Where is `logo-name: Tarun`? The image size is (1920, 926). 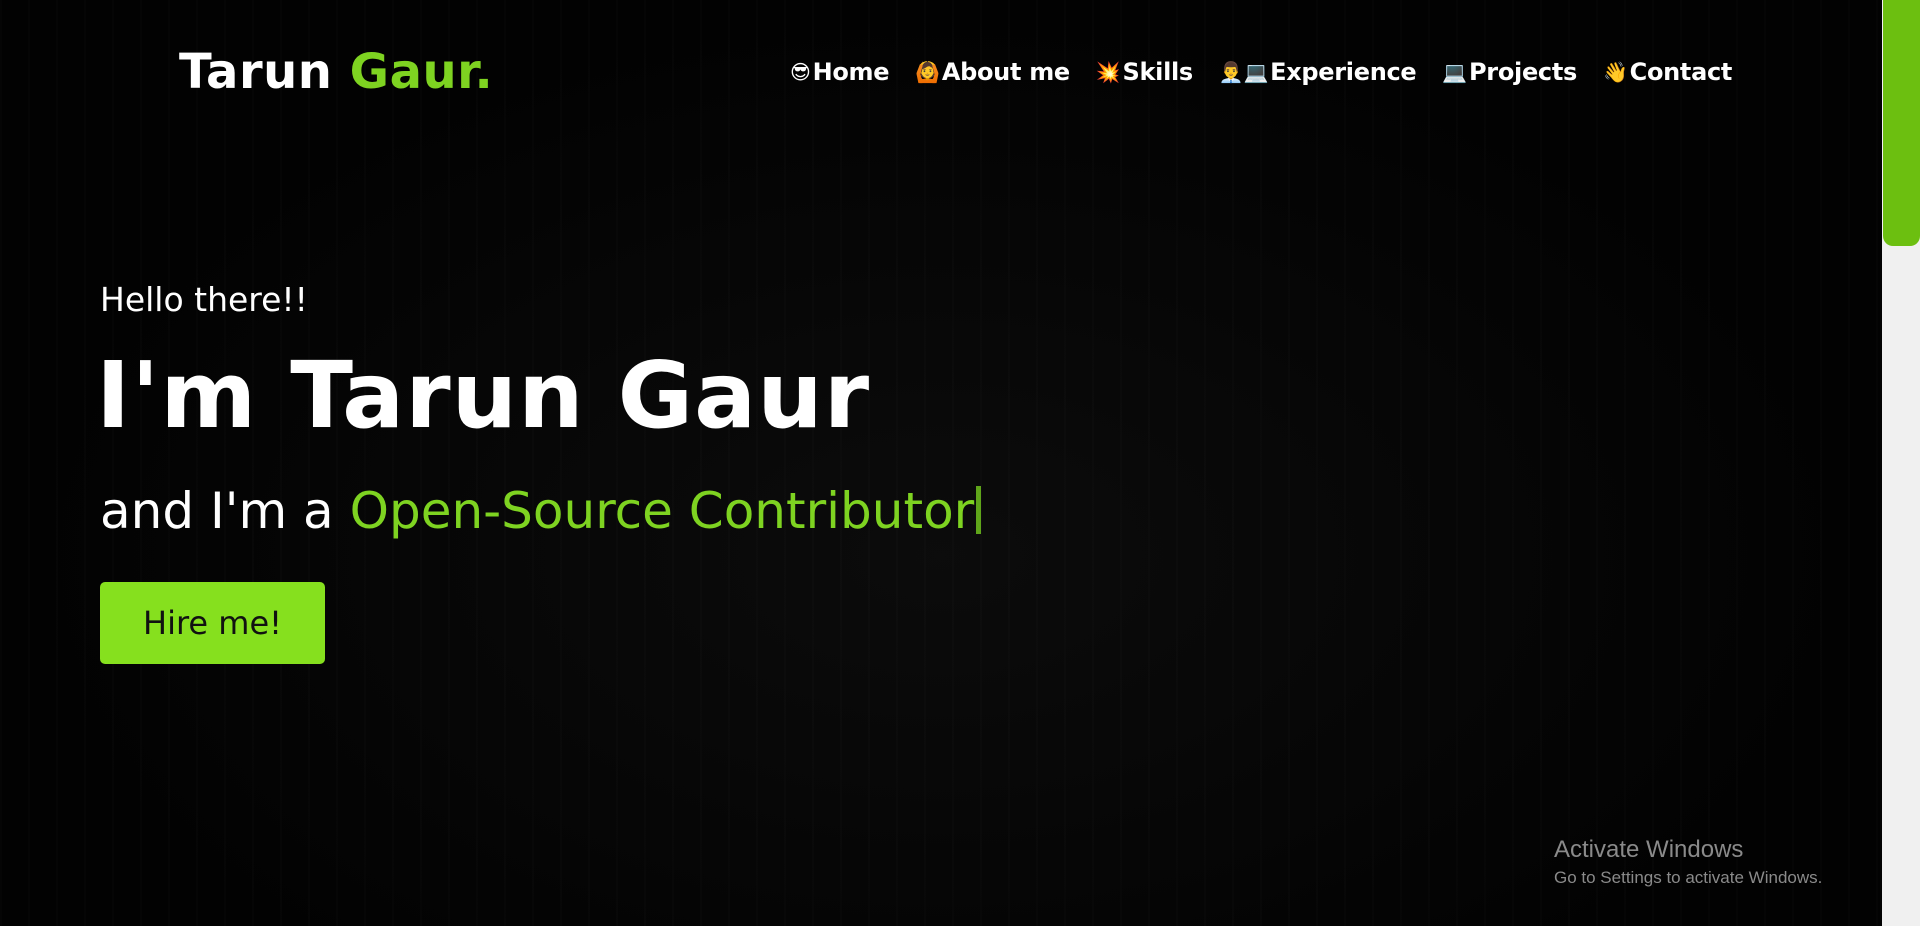 logo-name: Tarun is located at coordinates (264, 72).